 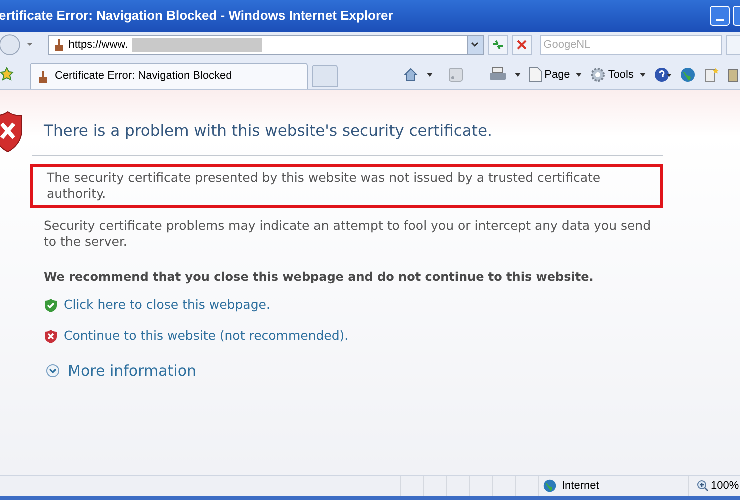 I want to click on address-dropdown-button, so click(x=474, y=45).